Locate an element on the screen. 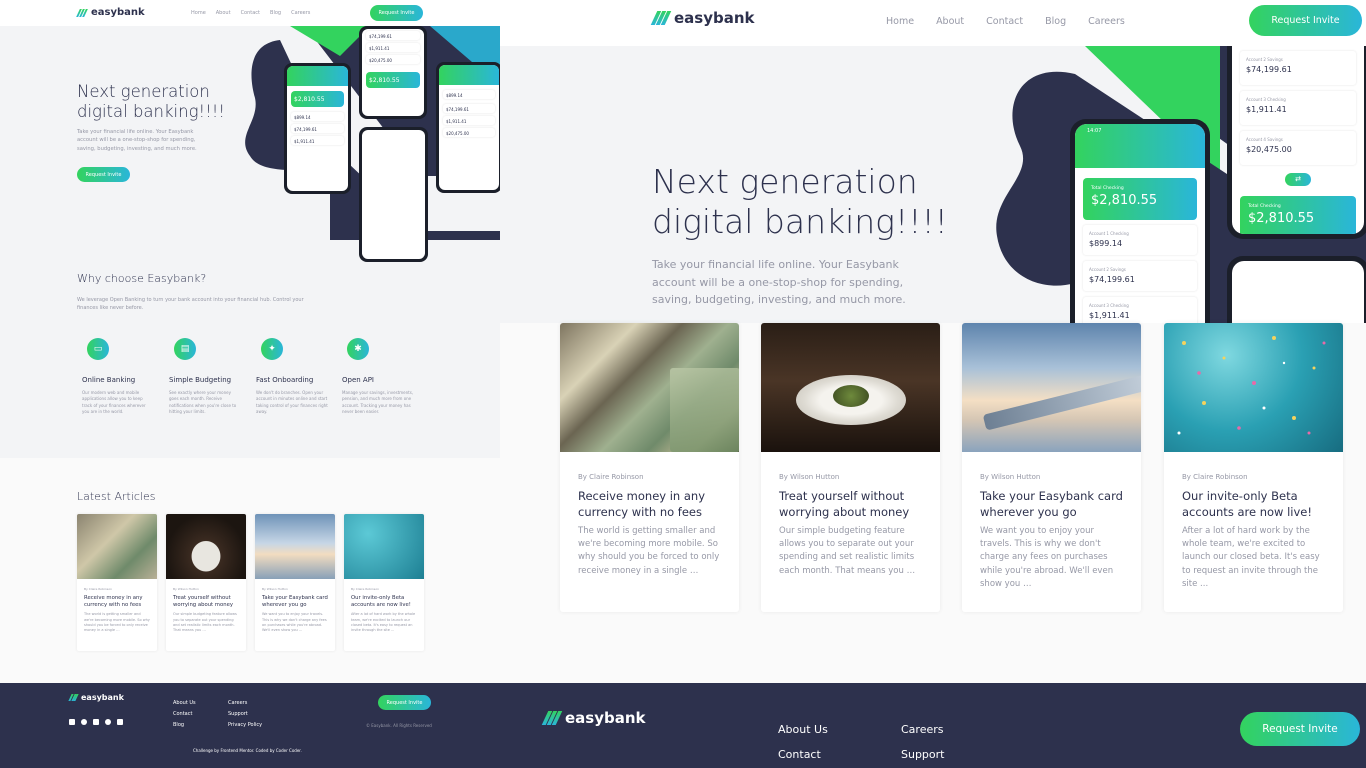  transfer-icon: ⇄ is located at coordinates (1298, 179).